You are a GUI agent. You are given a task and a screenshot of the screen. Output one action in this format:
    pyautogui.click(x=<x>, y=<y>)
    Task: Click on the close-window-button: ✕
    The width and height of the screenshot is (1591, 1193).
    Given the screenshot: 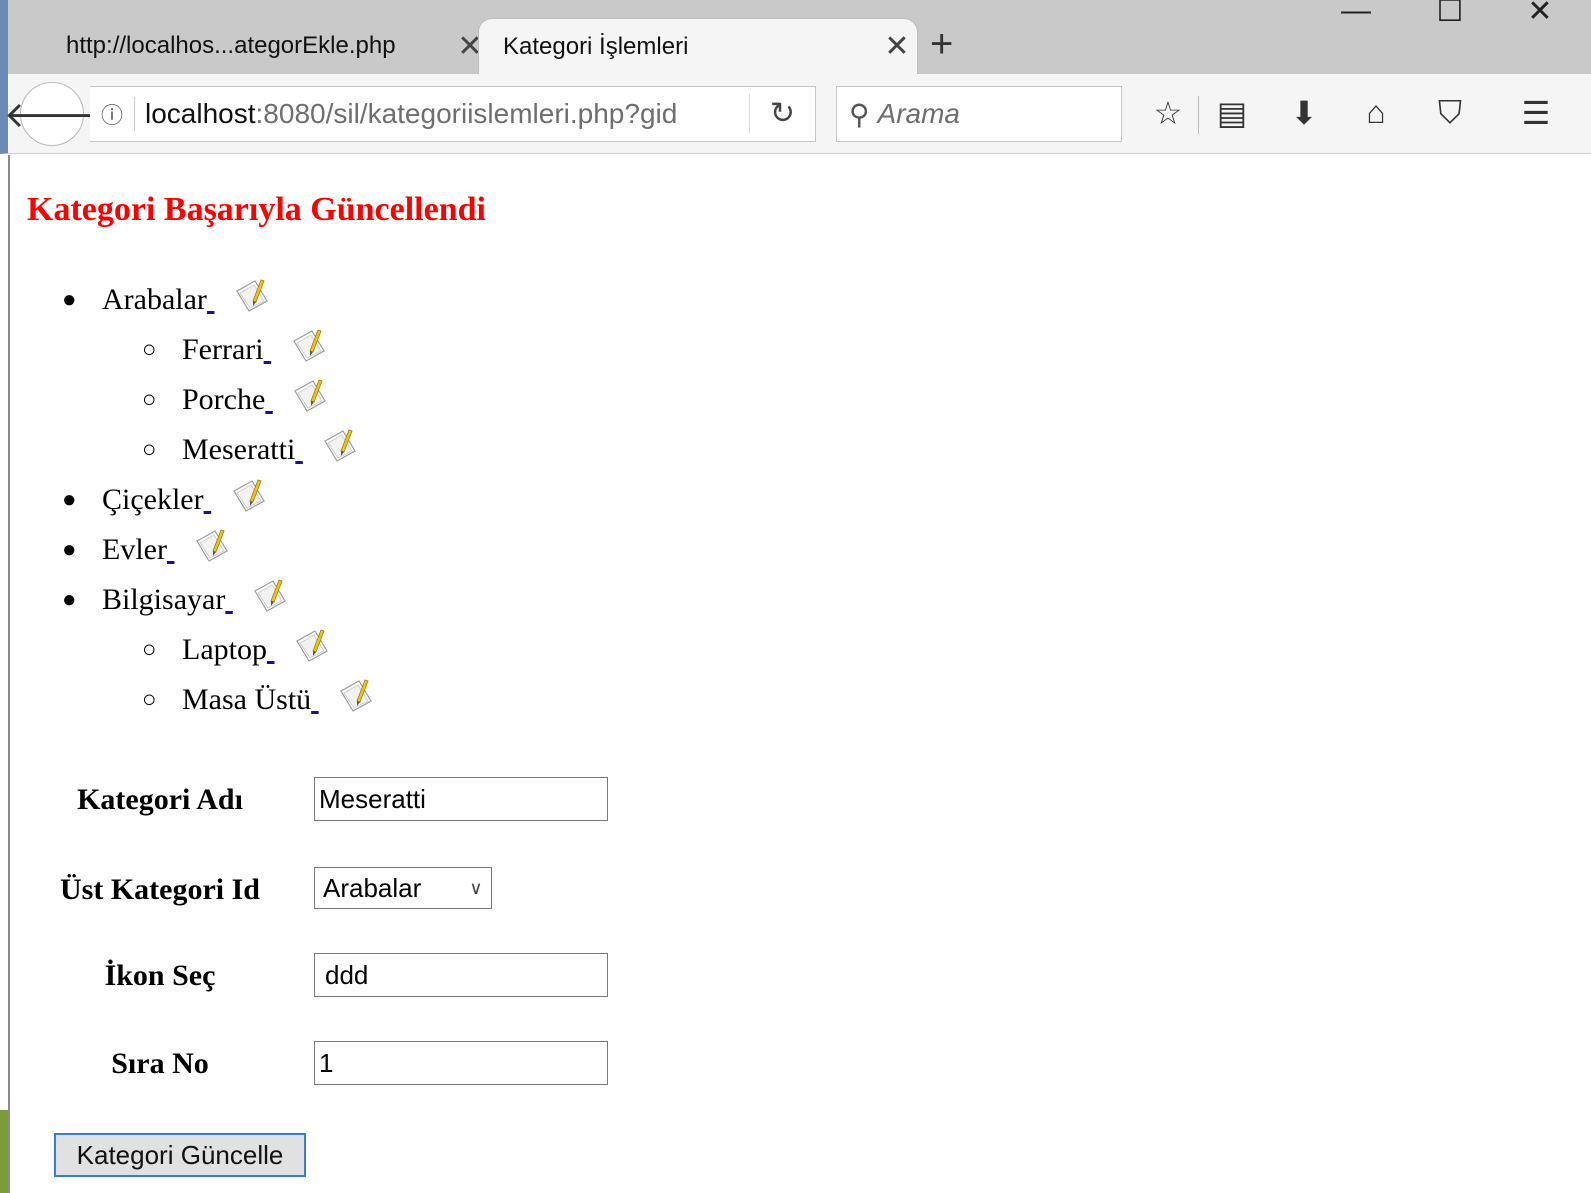 What is the action you would take?
    pyautogui.click(x=1540, y=14)
    